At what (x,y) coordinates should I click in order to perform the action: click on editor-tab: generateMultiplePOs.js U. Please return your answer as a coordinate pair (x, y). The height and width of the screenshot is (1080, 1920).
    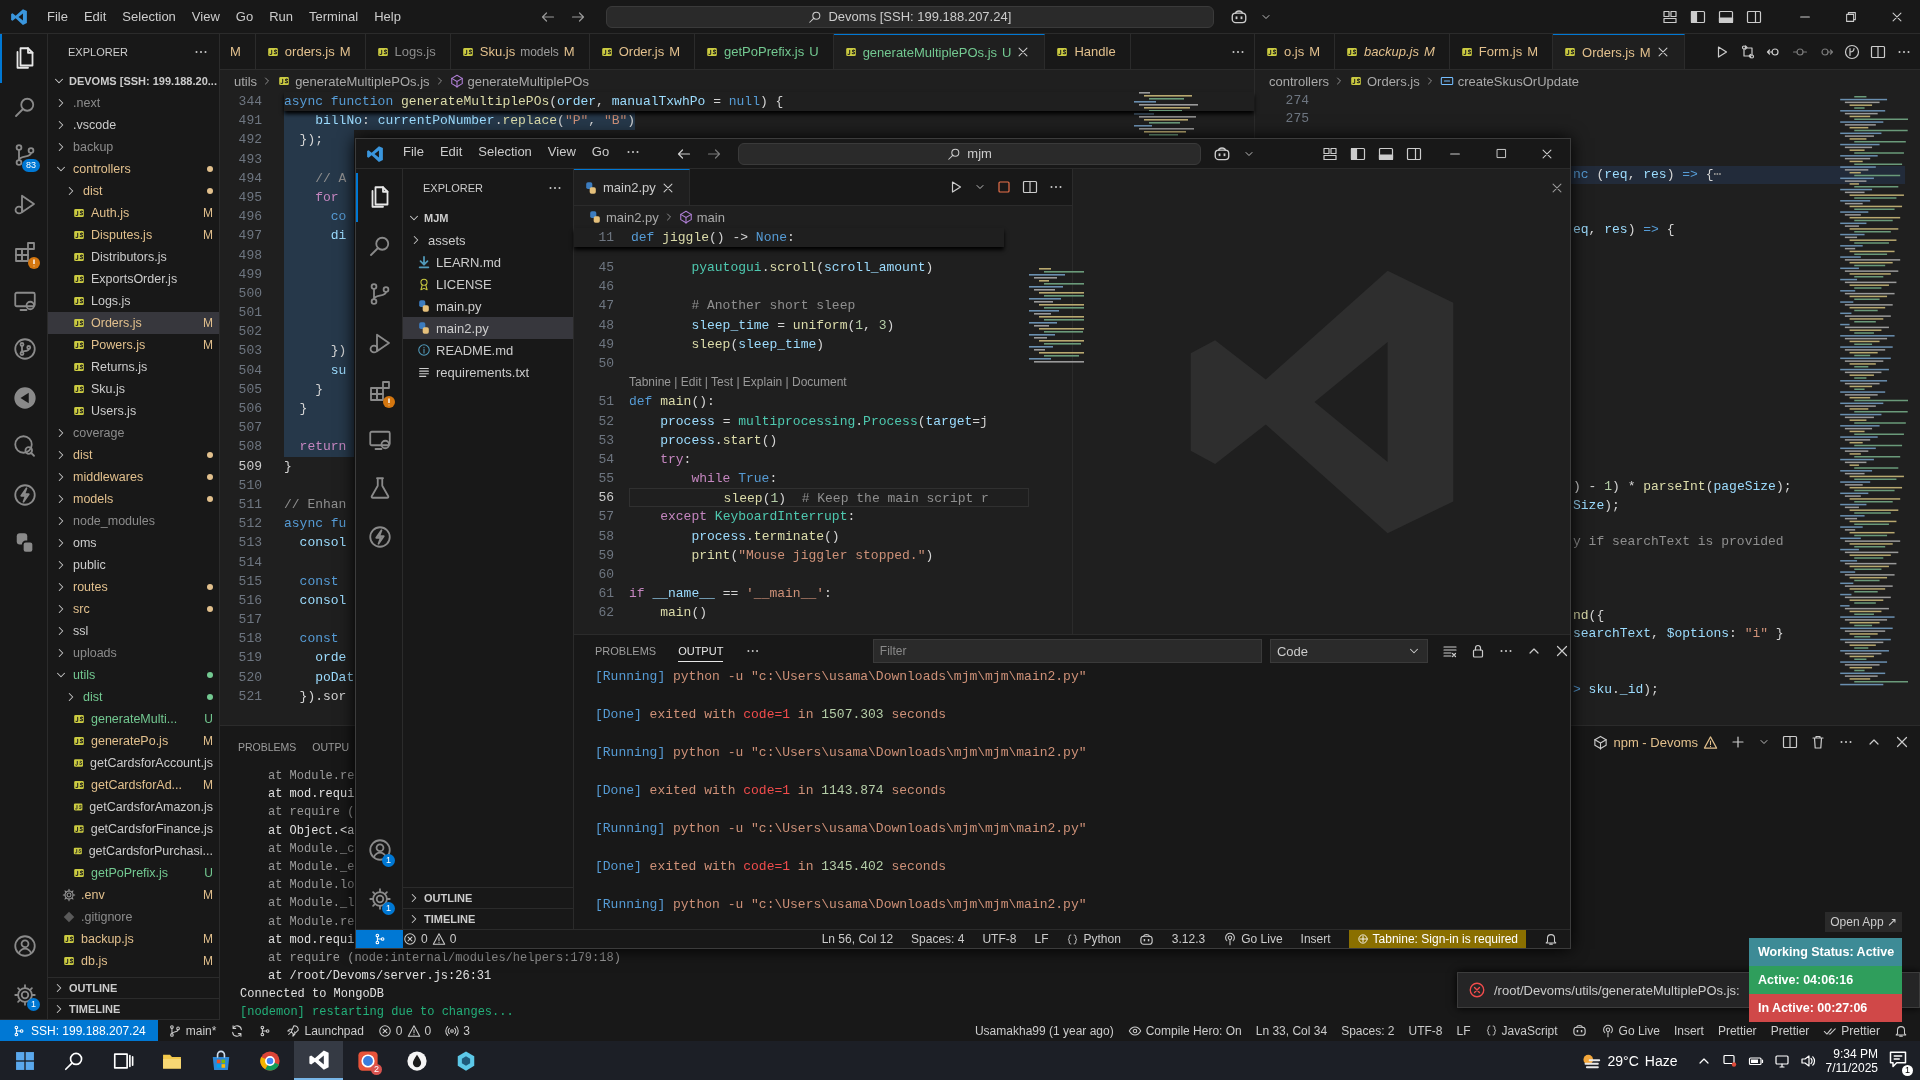
    Looking at the image, I should click on (939, 51).